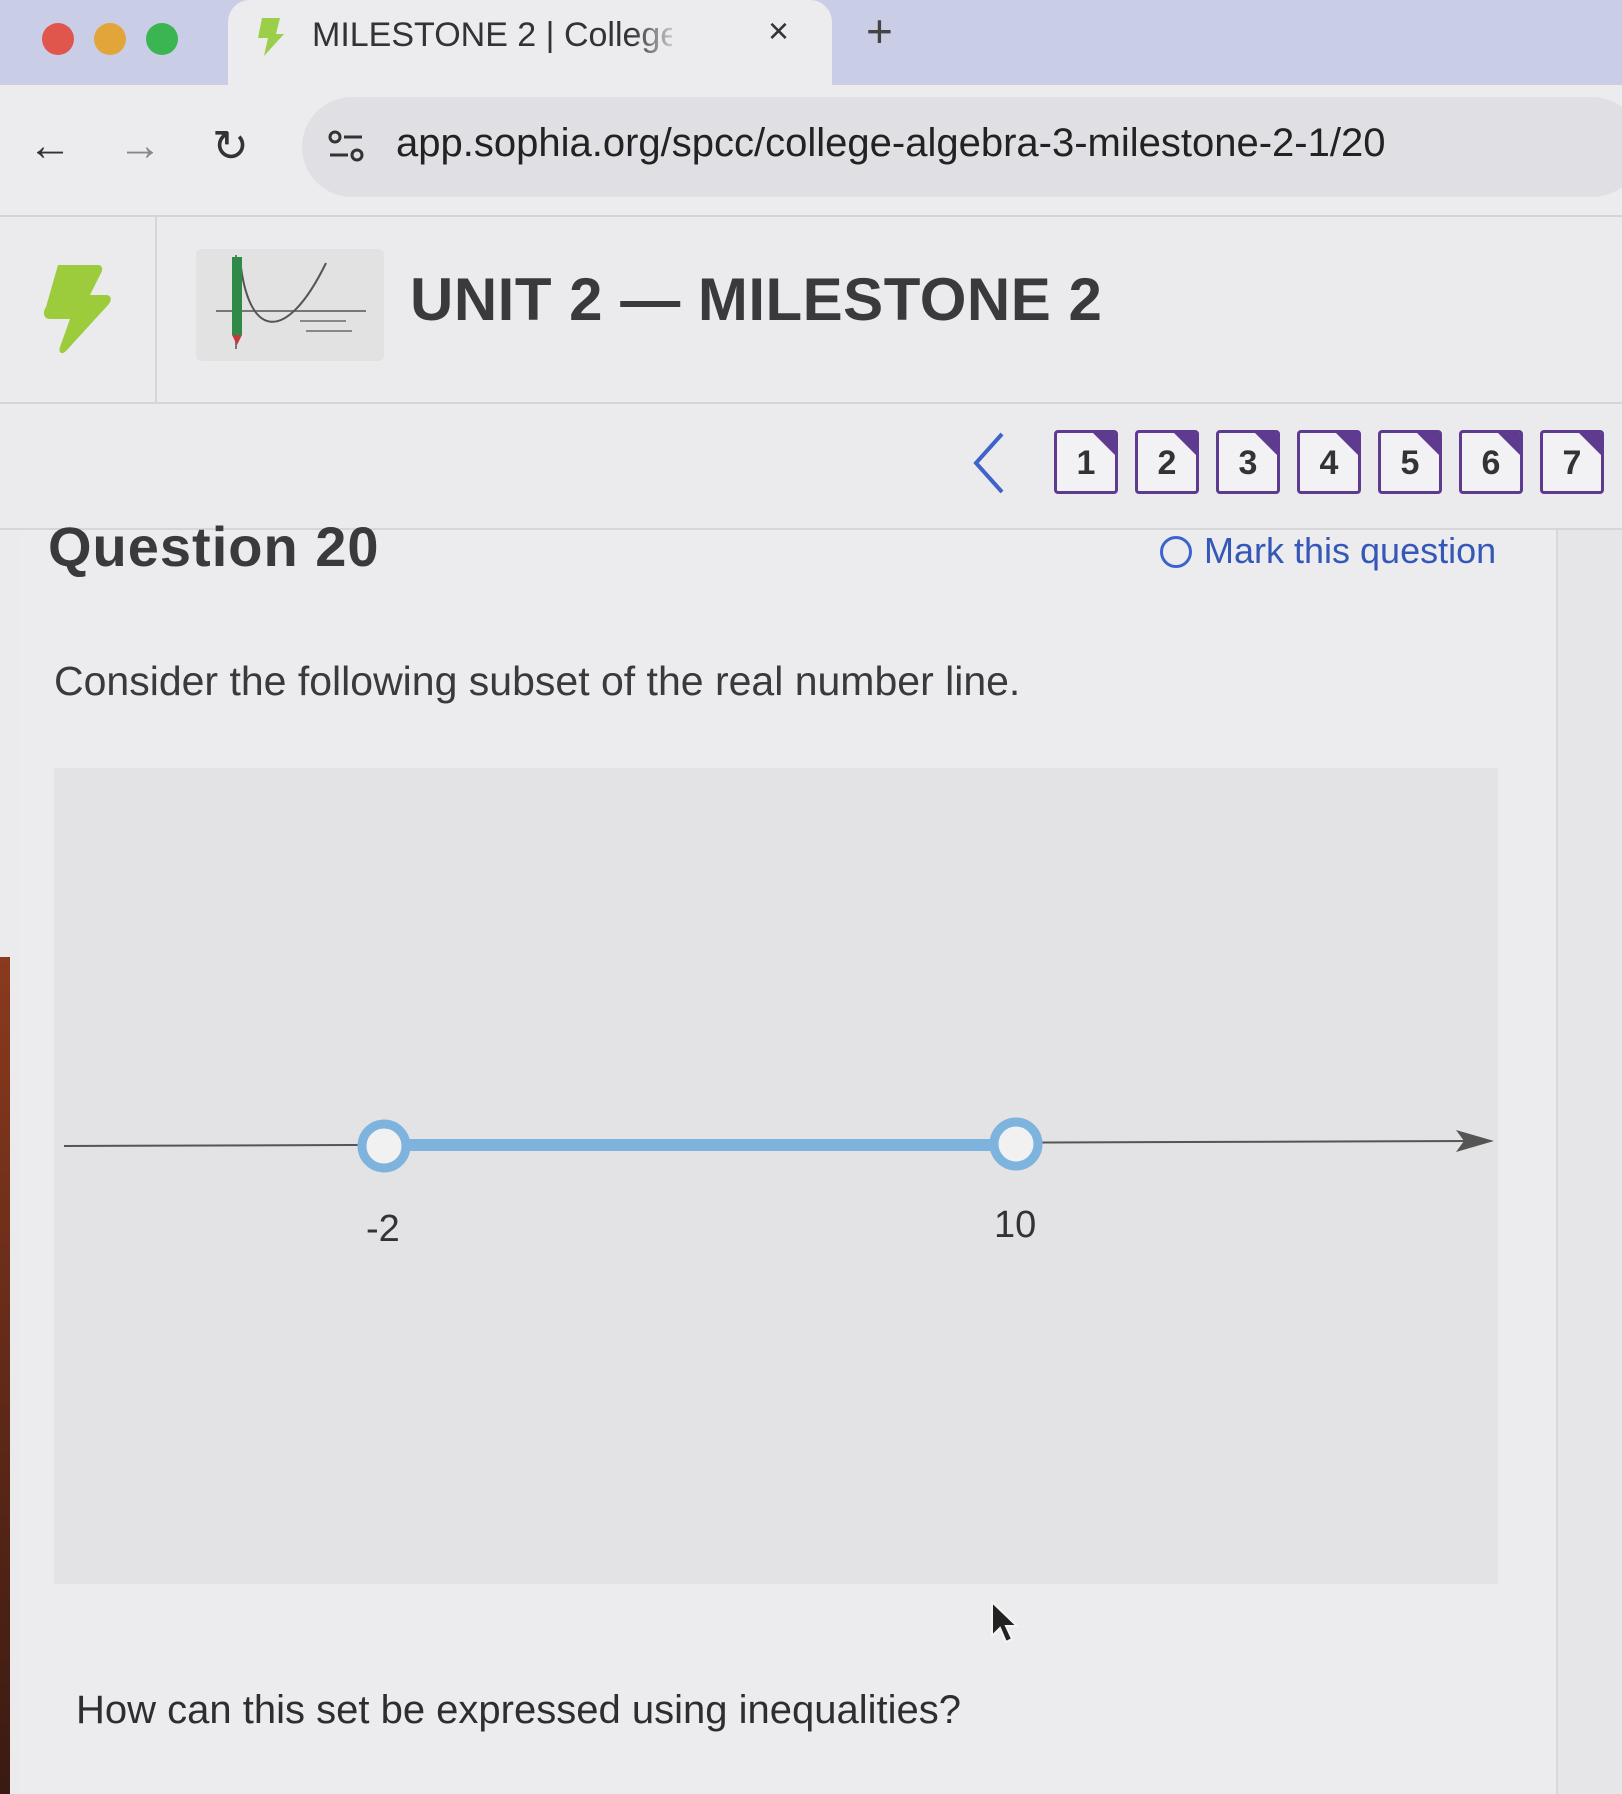 The height and width of the screenshot is (1794, 1622). What do you see at coordinates (1589, 1162) in the screenshot?
I see `page-scrollbar` at bounding box center [1589, 1162].